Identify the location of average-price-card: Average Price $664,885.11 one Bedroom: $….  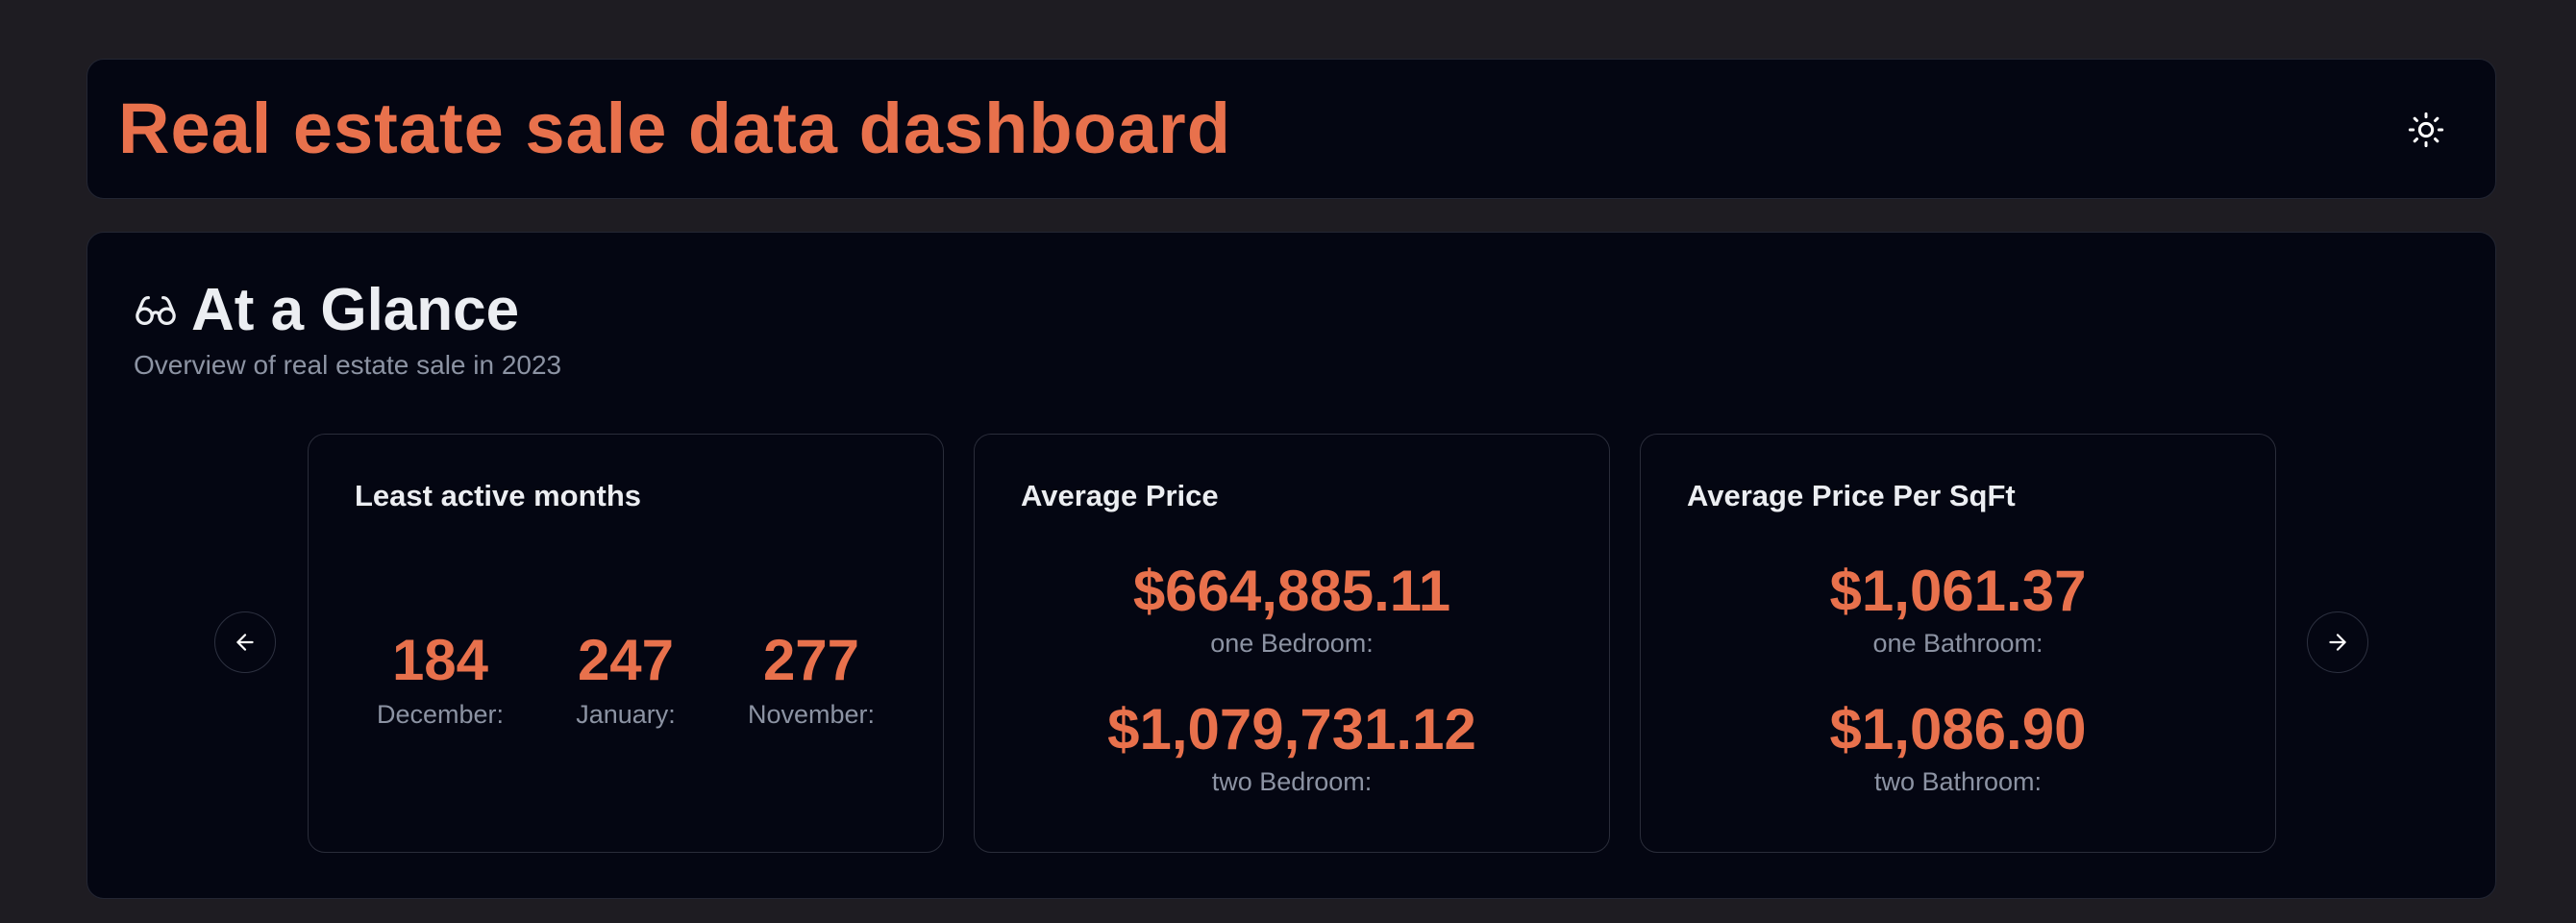
(1292, 643).